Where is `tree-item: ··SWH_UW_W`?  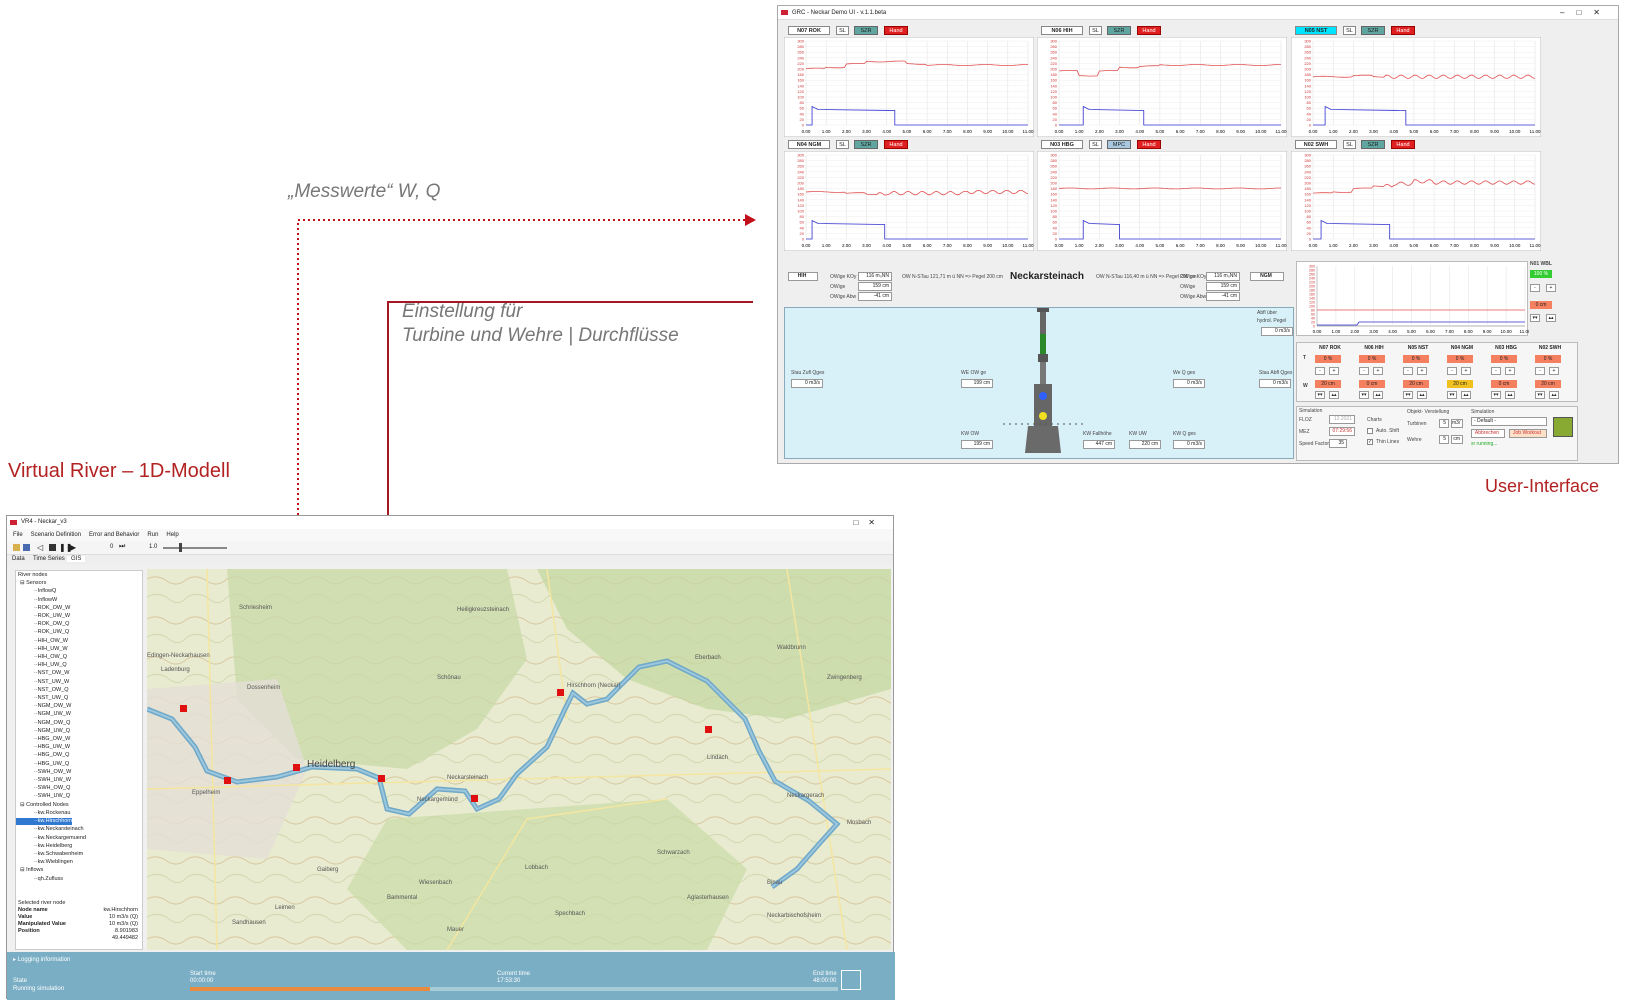
tree-item: ··SWH_UW_W is located at coordinates (79, 780).